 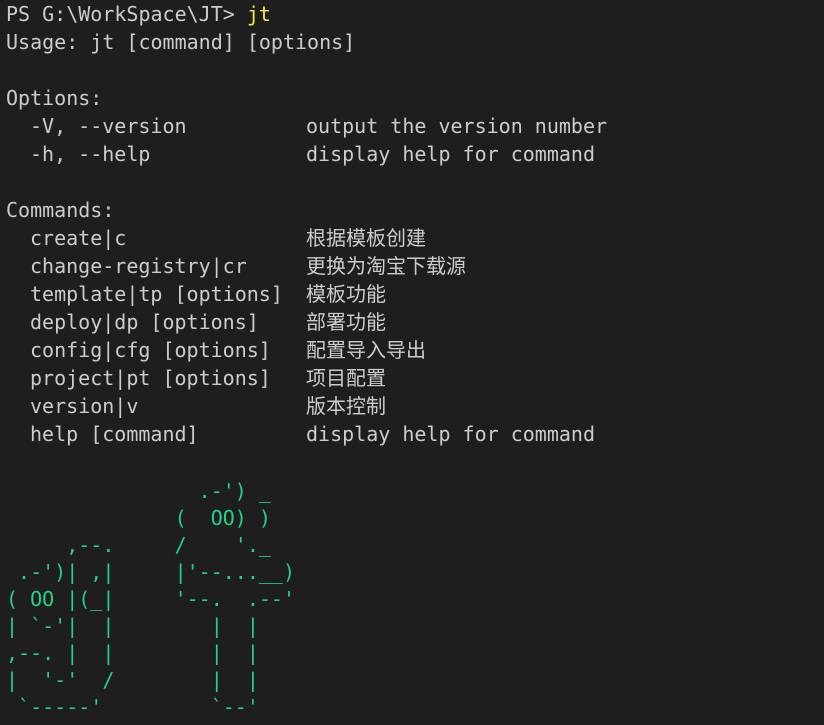 What do you see at coordinates (366, 238) in the screenshot?
I see `command-desc: 根据模板创建` at bounding box center [366, 238].